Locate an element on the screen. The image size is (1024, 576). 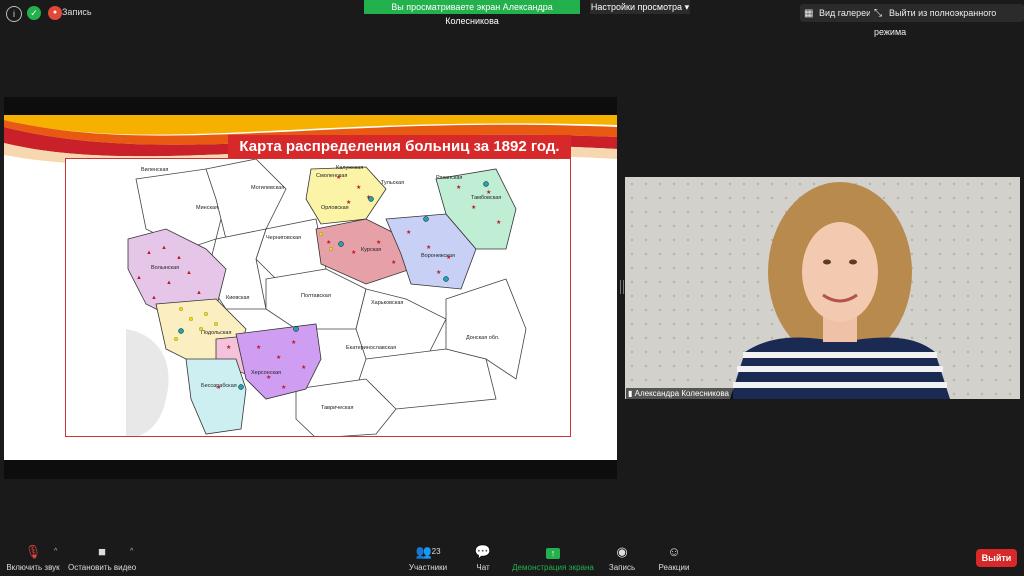
region-label: Орловская is located at coordinates (335, 208).